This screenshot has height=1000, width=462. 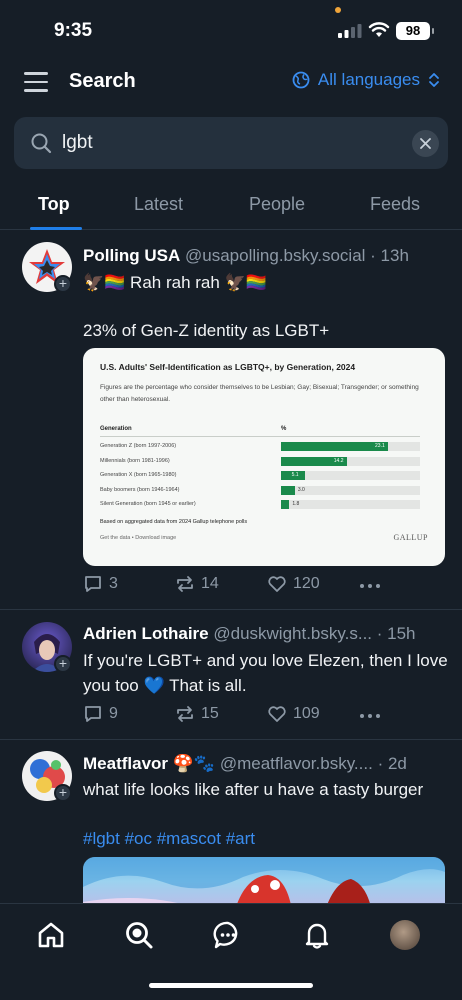 What do you see at coordinates (277, 204) in the screenshot?
I see `tab-people: People` at bounding box center [277, 204].